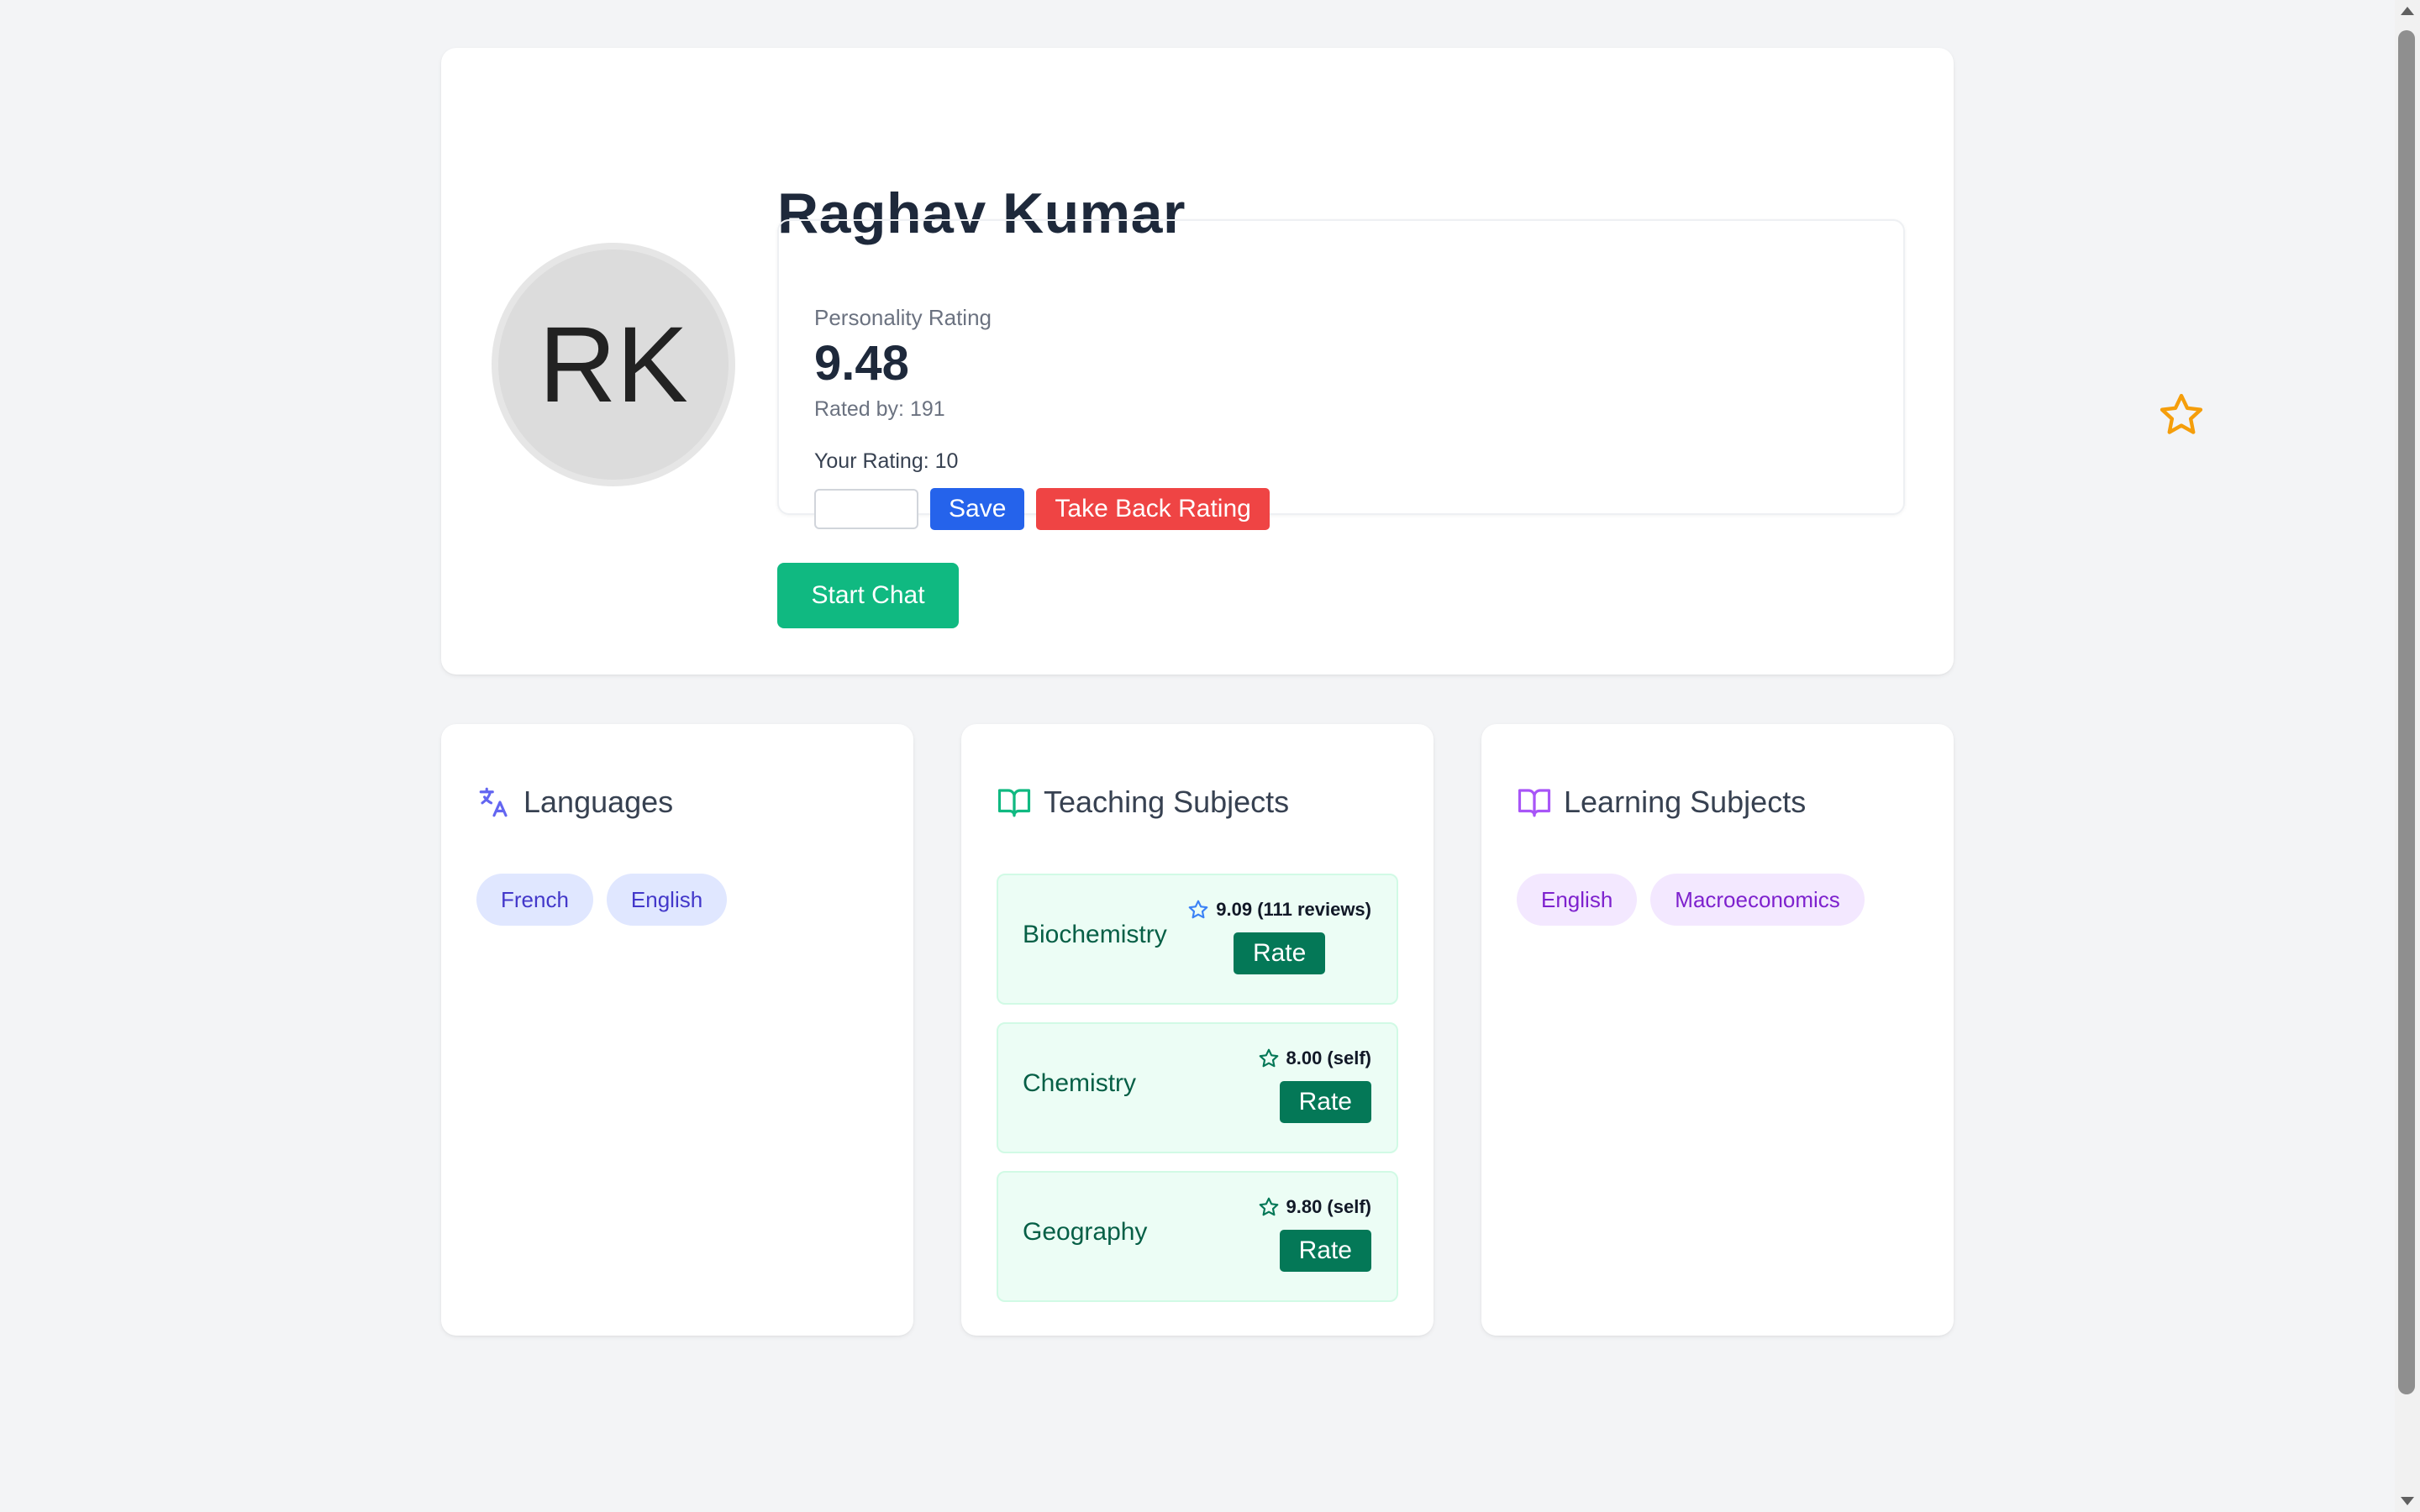 The image size is (2420, 1512). What do you see at coordinates (667, 900) in the screenshot?
I see `language-chip: English` at bounding box center [667, 900].